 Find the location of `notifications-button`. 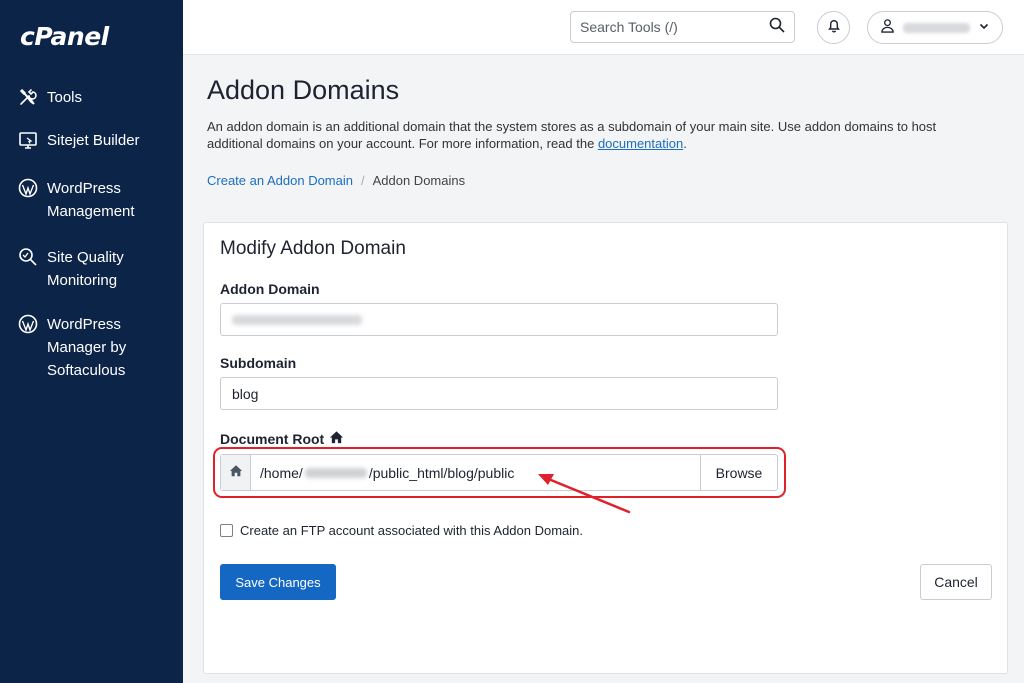

notifications-button is located at coordinates (833, 27).